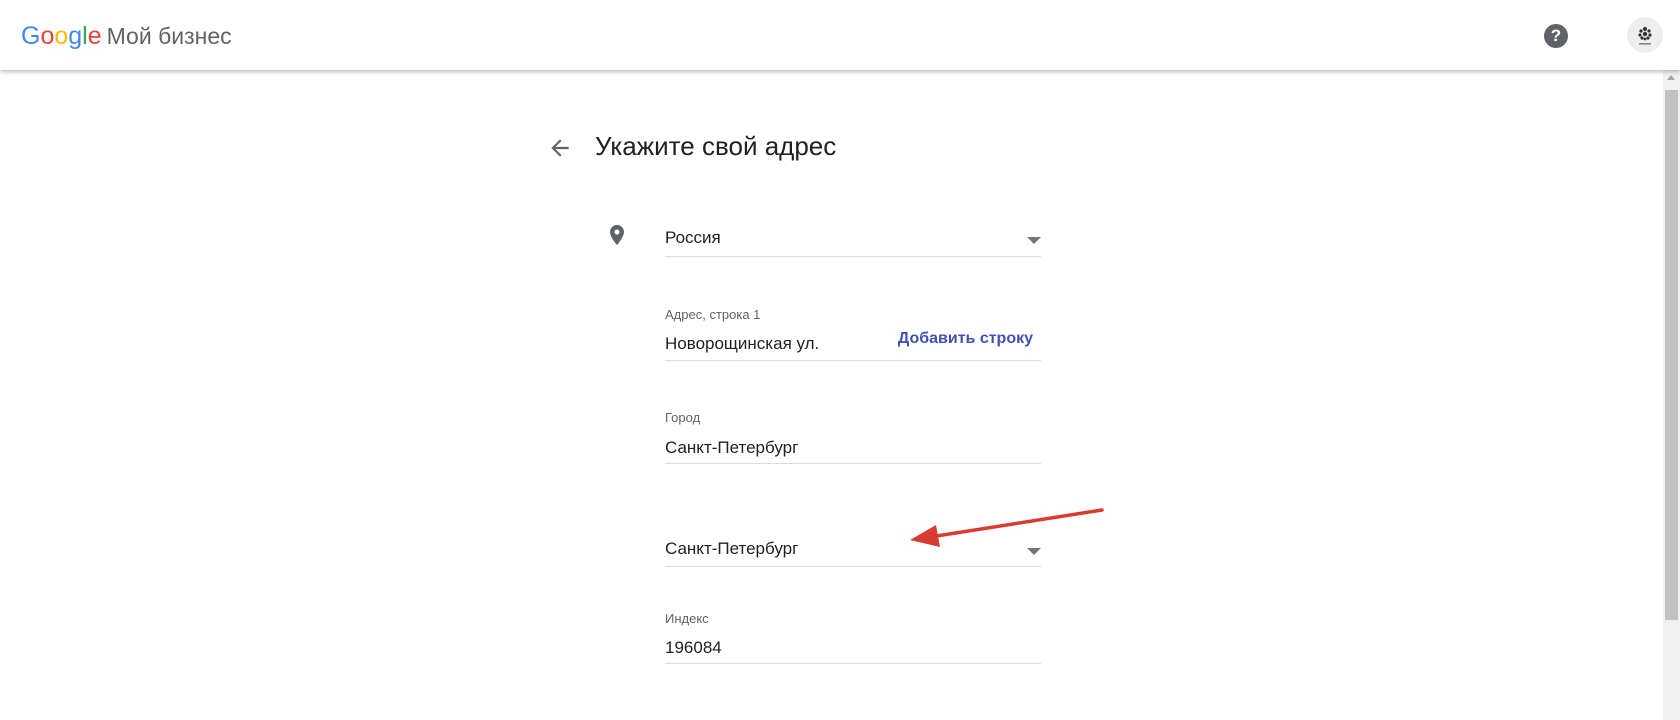 This screenshot has width=1680, height=720. Describe the element at coordinates (742, 343) in the screenshot. I see `address-line1-value: Новорощинская ул.` at that location.